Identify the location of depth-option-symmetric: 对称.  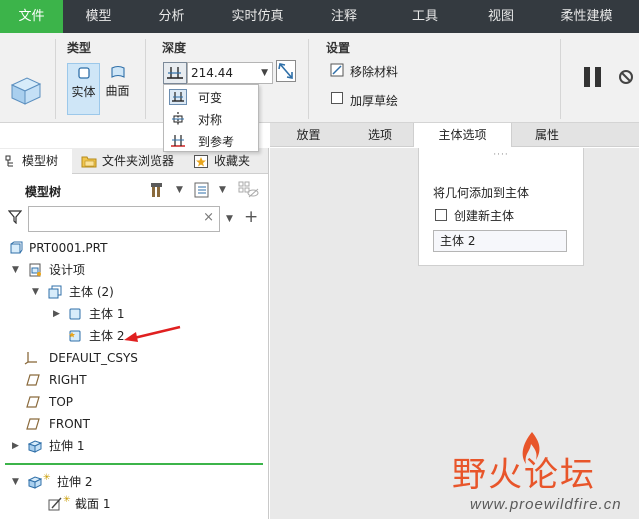
(211, 119).